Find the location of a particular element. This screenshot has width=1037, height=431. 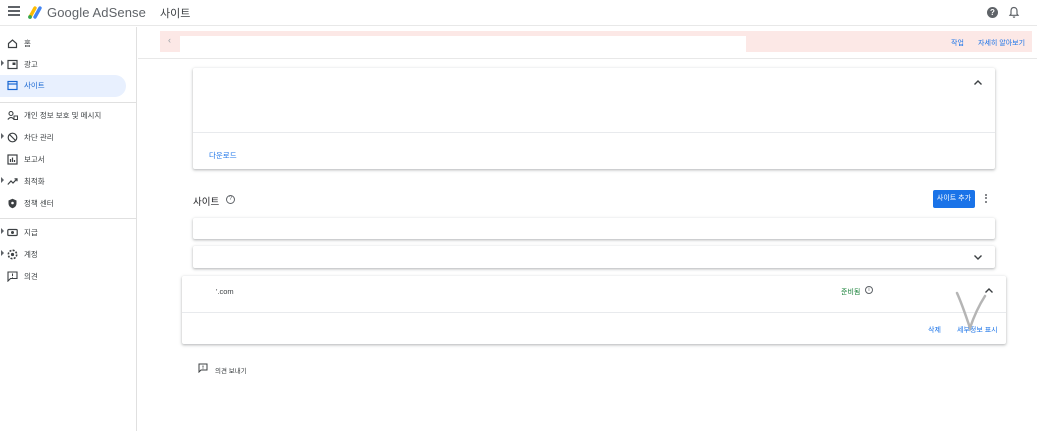

menu-icon is located at coordinates (14, 12).